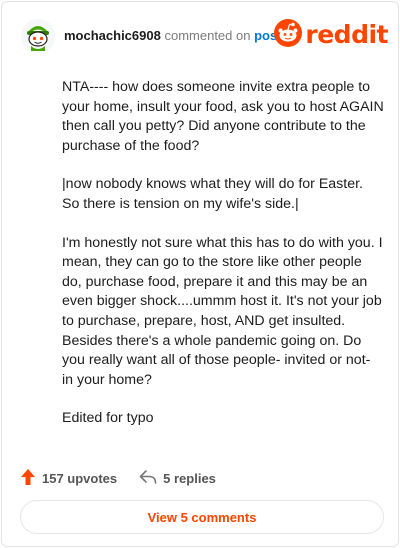  I want to click on reddit-wordmark: reddit, so click(346, 34).